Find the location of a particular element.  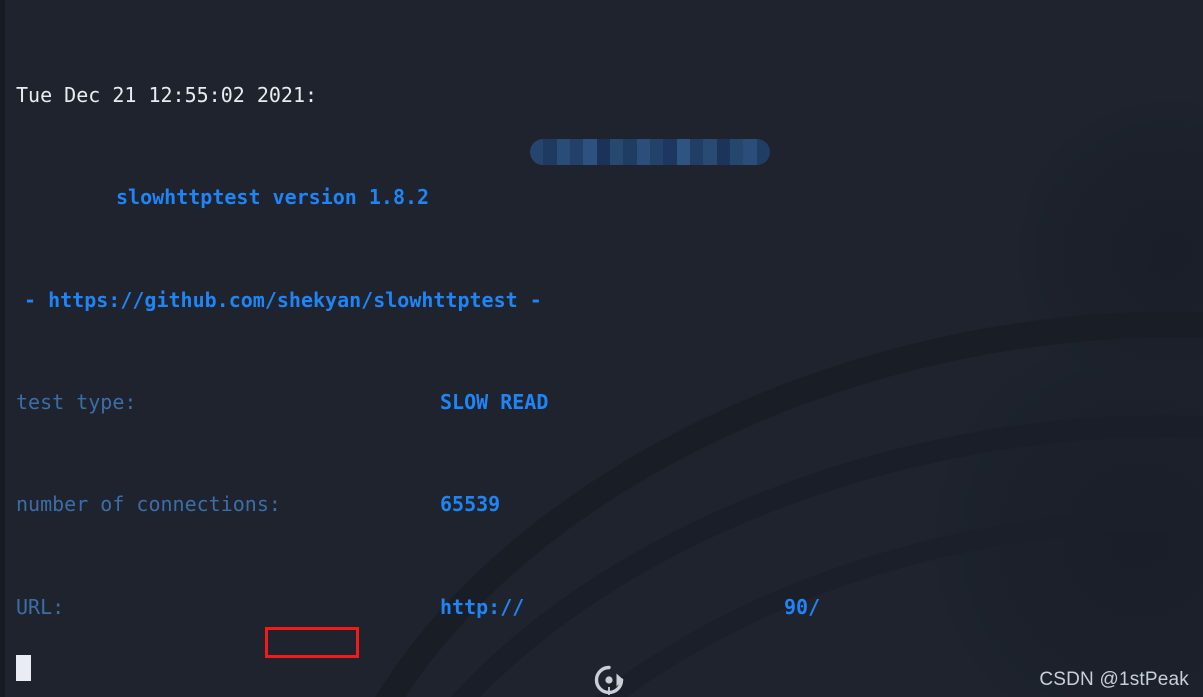

csdn-watermark: CSDN @1stPeak is located at coordinates (1114, 679).